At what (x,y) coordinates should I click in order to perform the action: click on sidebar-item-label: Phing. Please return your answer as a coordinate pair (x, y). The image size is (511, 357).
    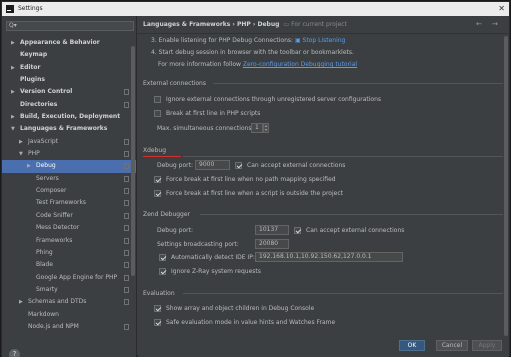
    Looking at the image, I should click on (44, 252).